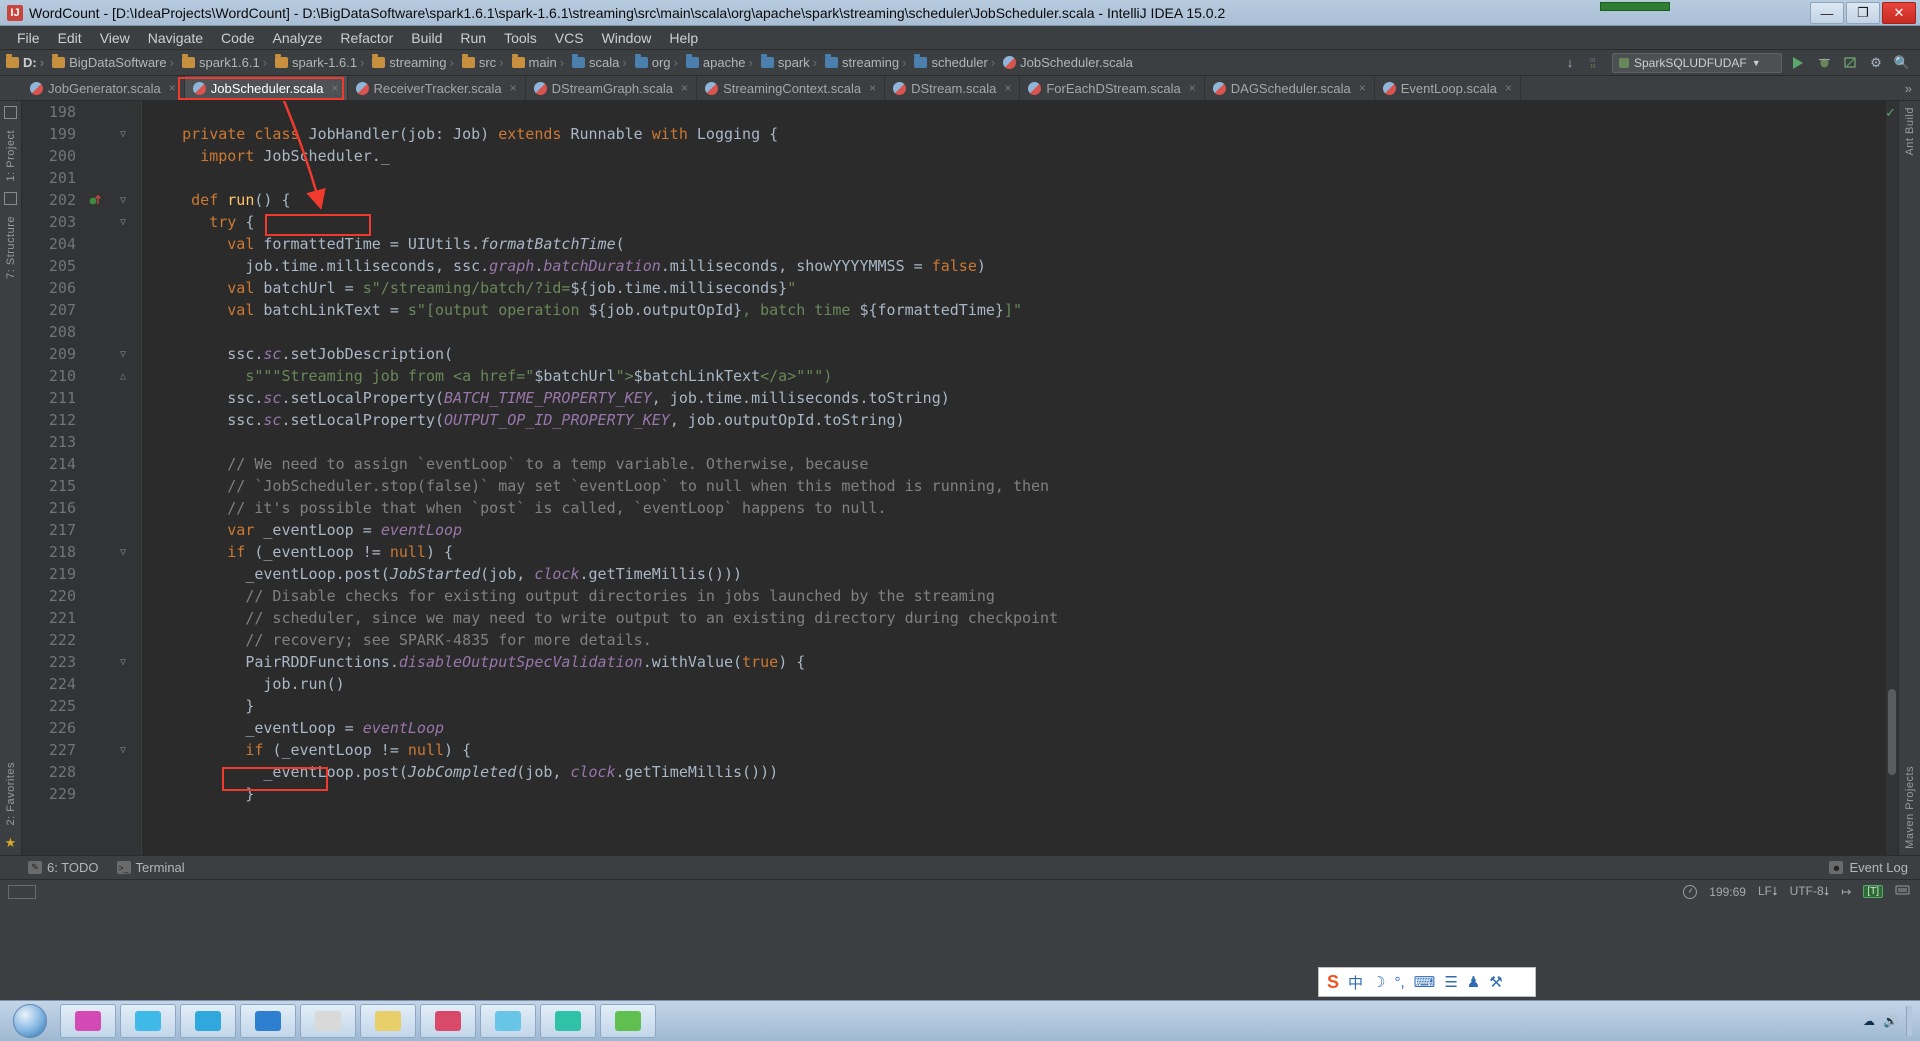 This screenshot has height=1041, width=1920. What do you see at coordinates (1869, 1021) in the screenshot?
I see `tray-icon-network: ☁` at bounding box center [1869, 1021].